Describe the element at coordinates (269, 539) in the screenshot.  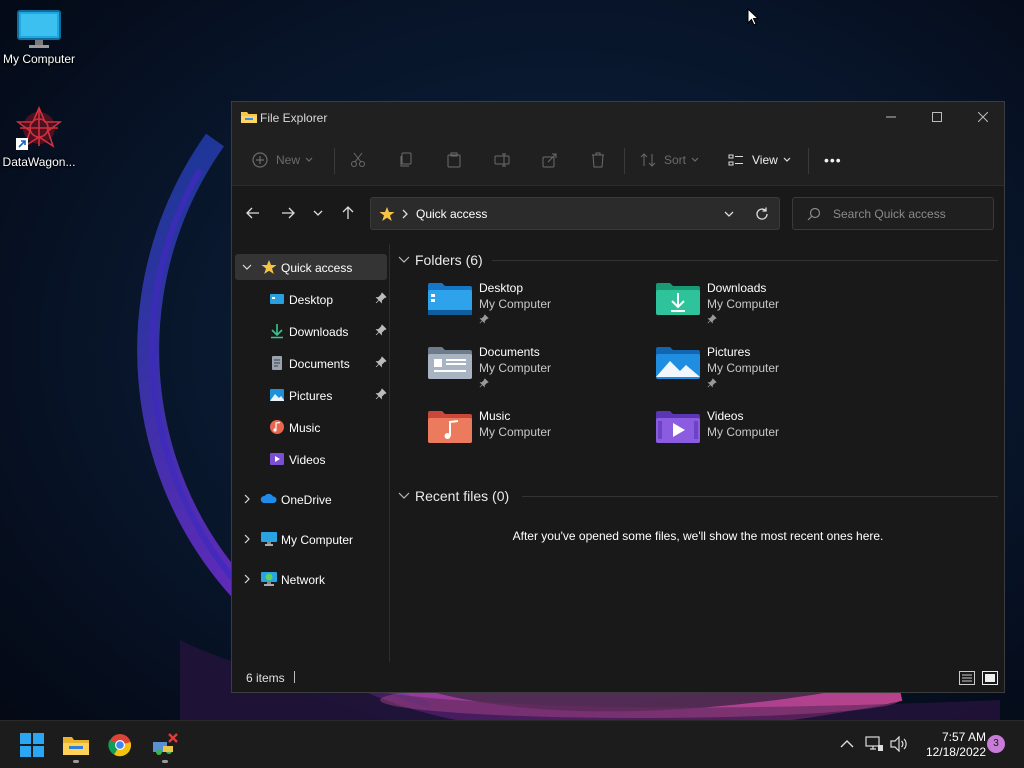
I see `monitor-icon` at that location.